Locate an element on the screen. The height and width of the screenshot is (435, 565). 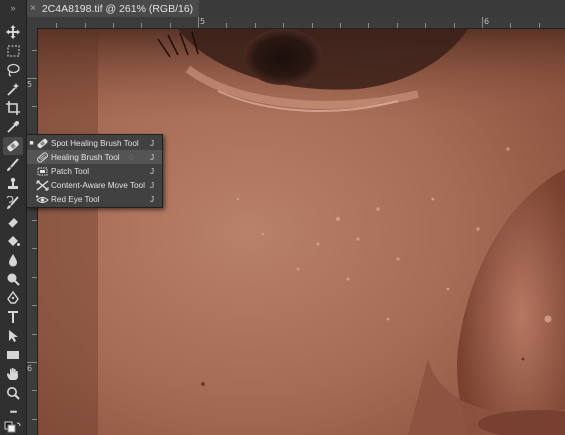
marquee-tool-icon is located at coordinates (13, 51).